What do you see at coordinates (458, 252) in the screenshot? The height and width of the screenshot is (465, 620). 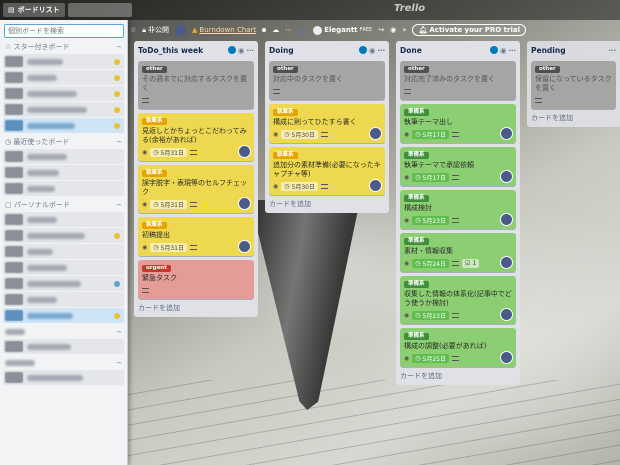 I see `card: 準備系 素材・情報収集 ◉ ◷ 5月24日 ☑ 1` at bounding box center [458, 252].